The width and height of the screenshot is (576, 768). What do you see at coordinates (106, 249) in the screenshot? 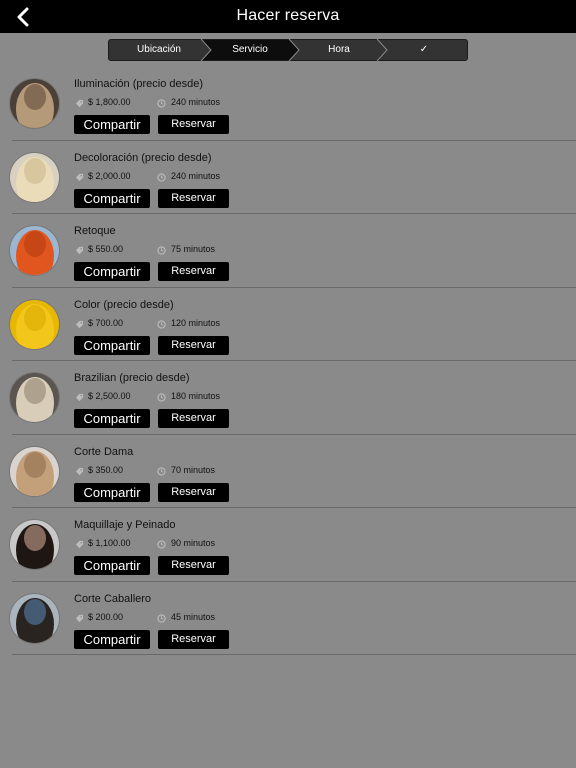
I see `service-price: $ 550.00` at bounding box center [106, 249].